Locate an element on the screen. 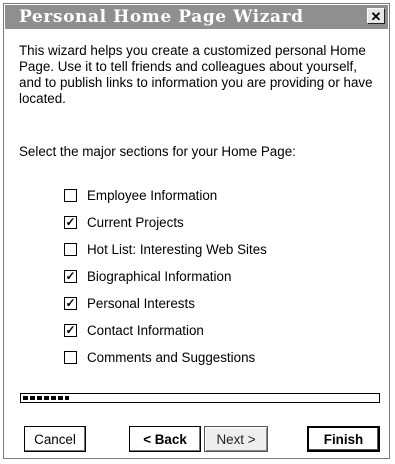  option-personal-interests: ✓ Personal Interests is located at coordinates (129, 303).